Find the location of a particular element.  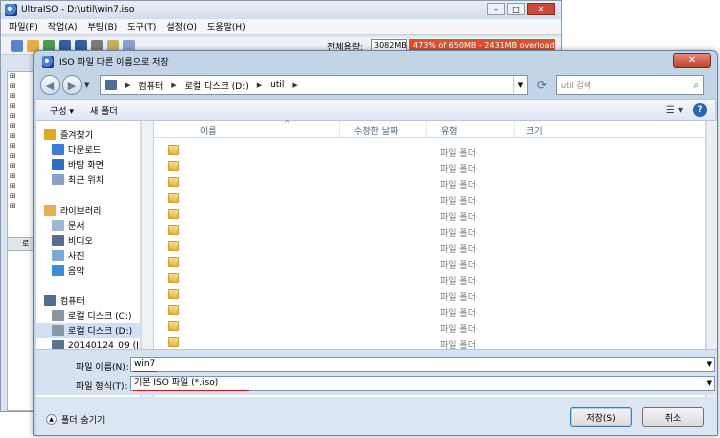

nav-item-label: 라이브러리 is located at coordinates (81, 212).